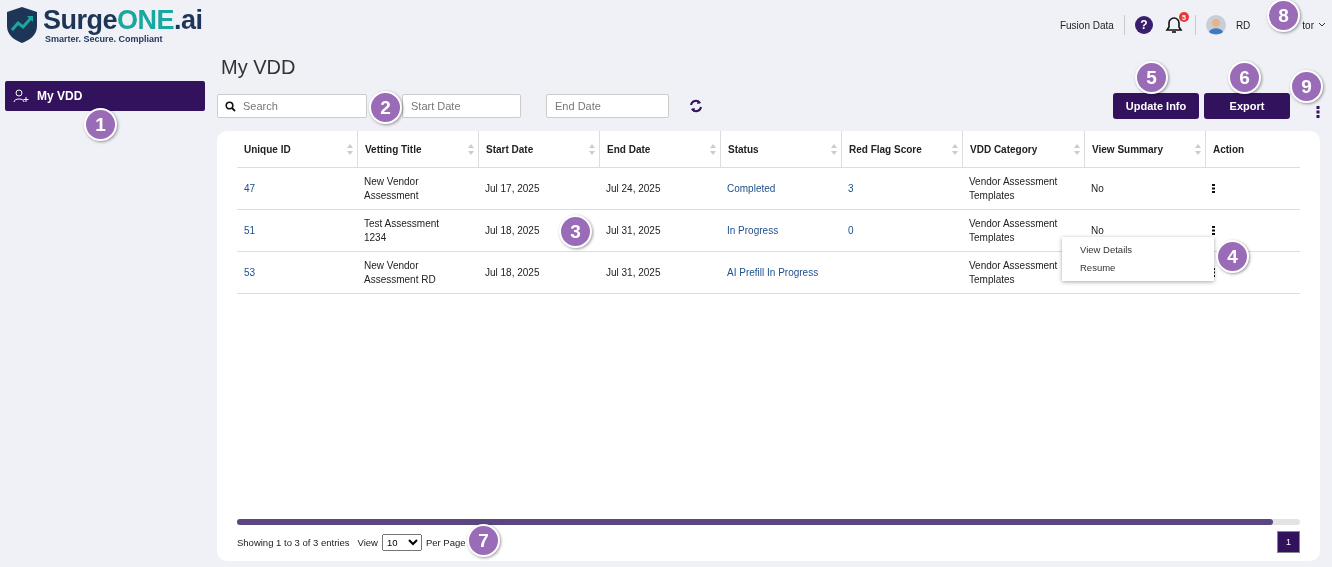 This screenshot has width=1332, height=567. What do you see at coordinates (402, 230) in the screenshot?
I see `table-cell-text: Test Assessment 1234` at bounding box center [402, 230].